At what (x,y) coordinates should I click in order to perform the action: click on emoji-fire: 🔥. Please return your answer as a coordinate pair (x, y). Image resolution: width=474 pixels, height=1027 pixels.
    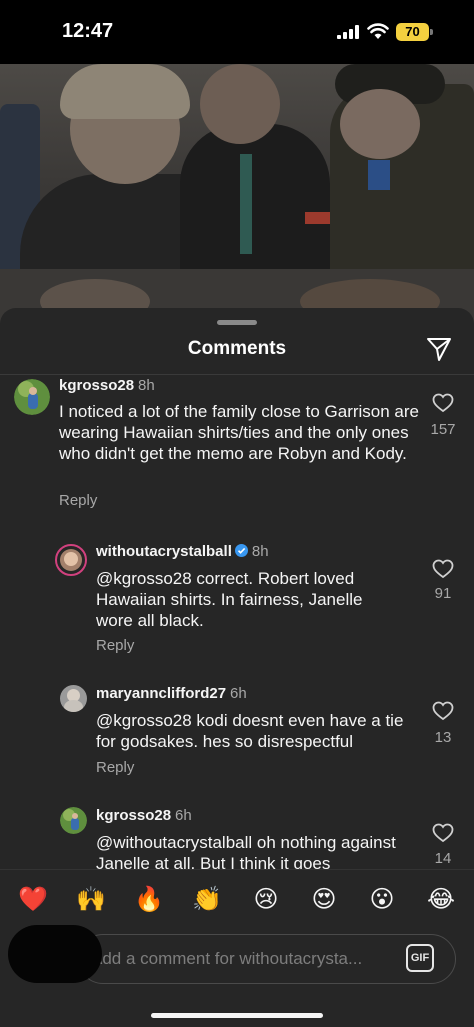
    Looking at the image, I should click on (149, 899).